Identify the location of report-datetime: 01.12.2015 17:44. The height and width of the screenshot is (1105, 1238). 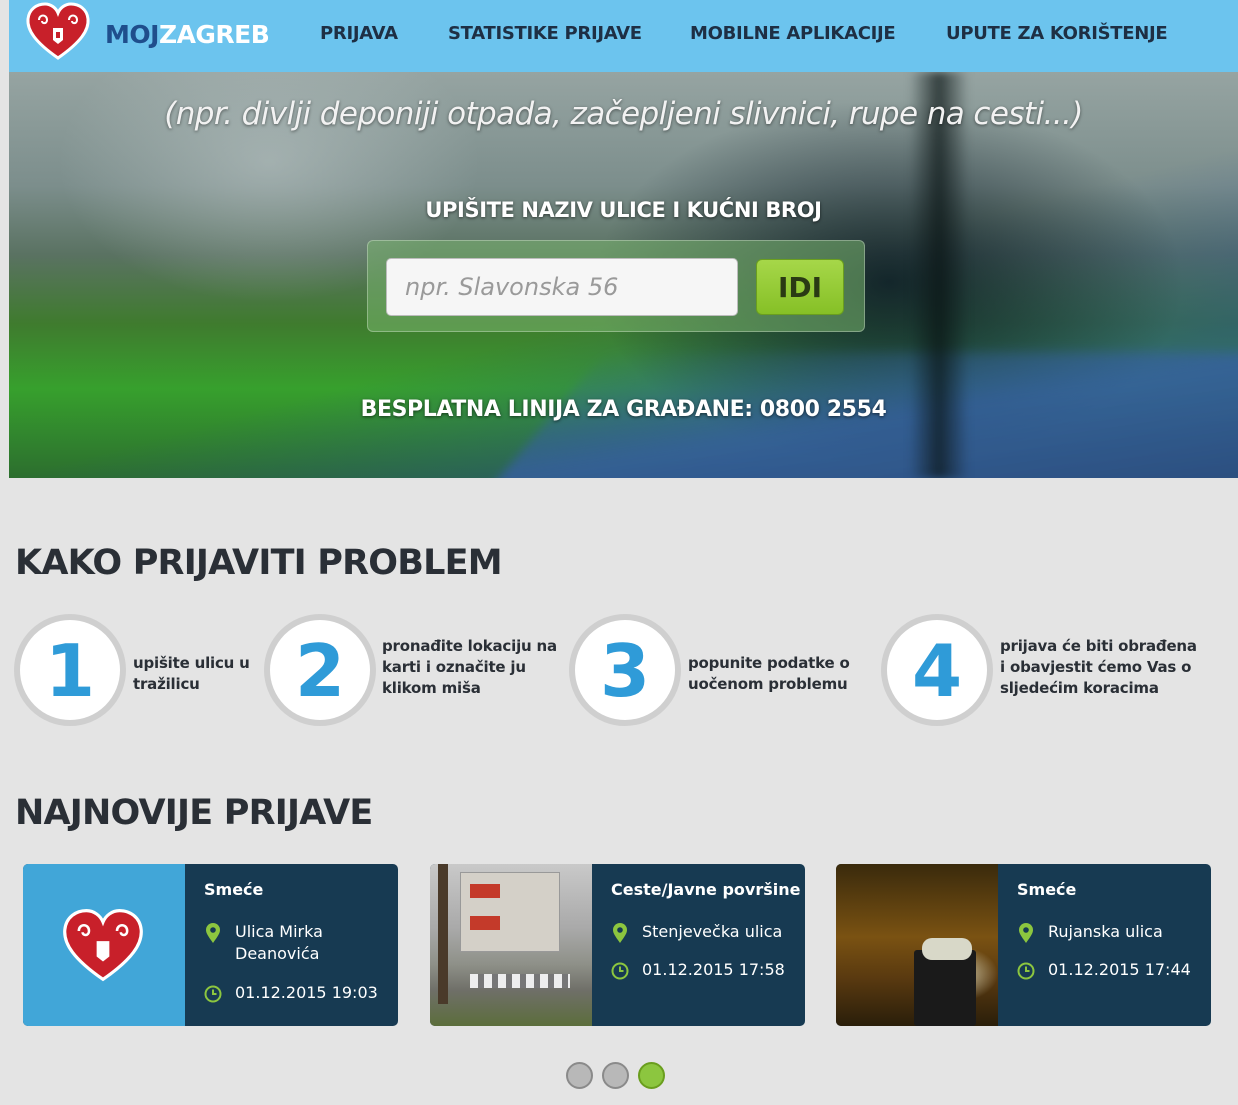
(1119, 969).